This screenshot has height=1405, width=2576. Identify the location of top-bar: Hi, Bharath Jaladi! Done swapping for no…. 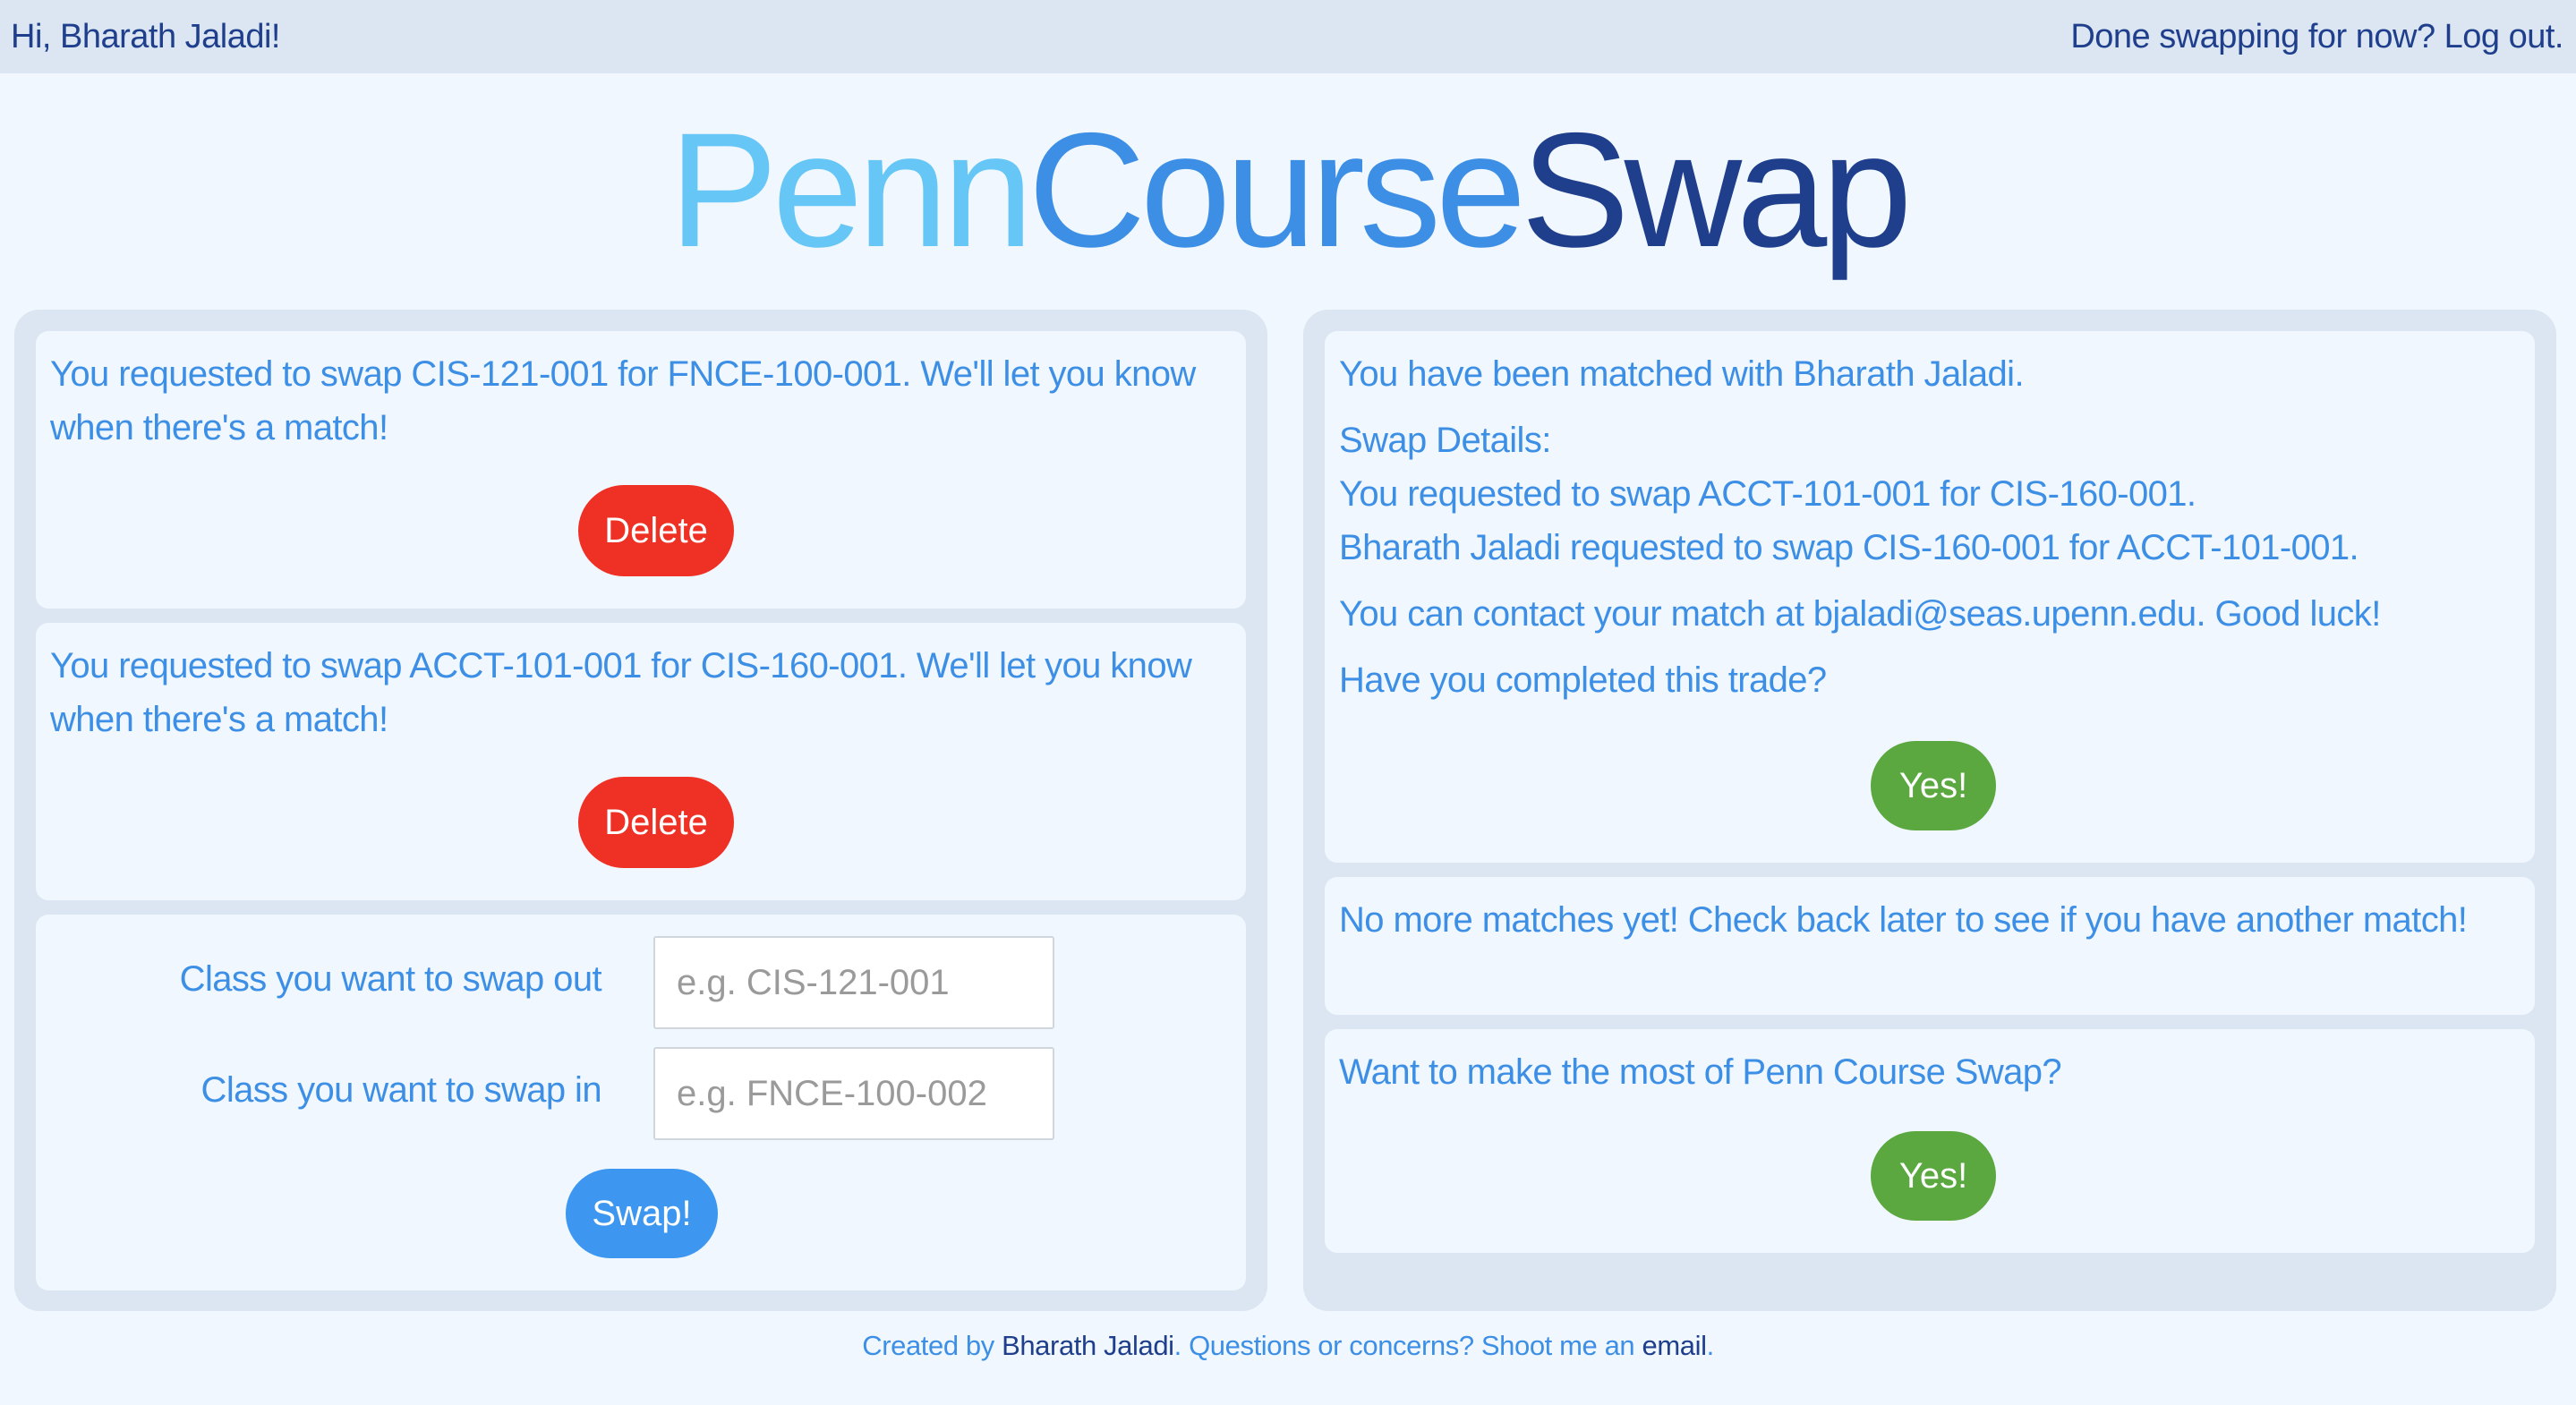
(1288, 36).